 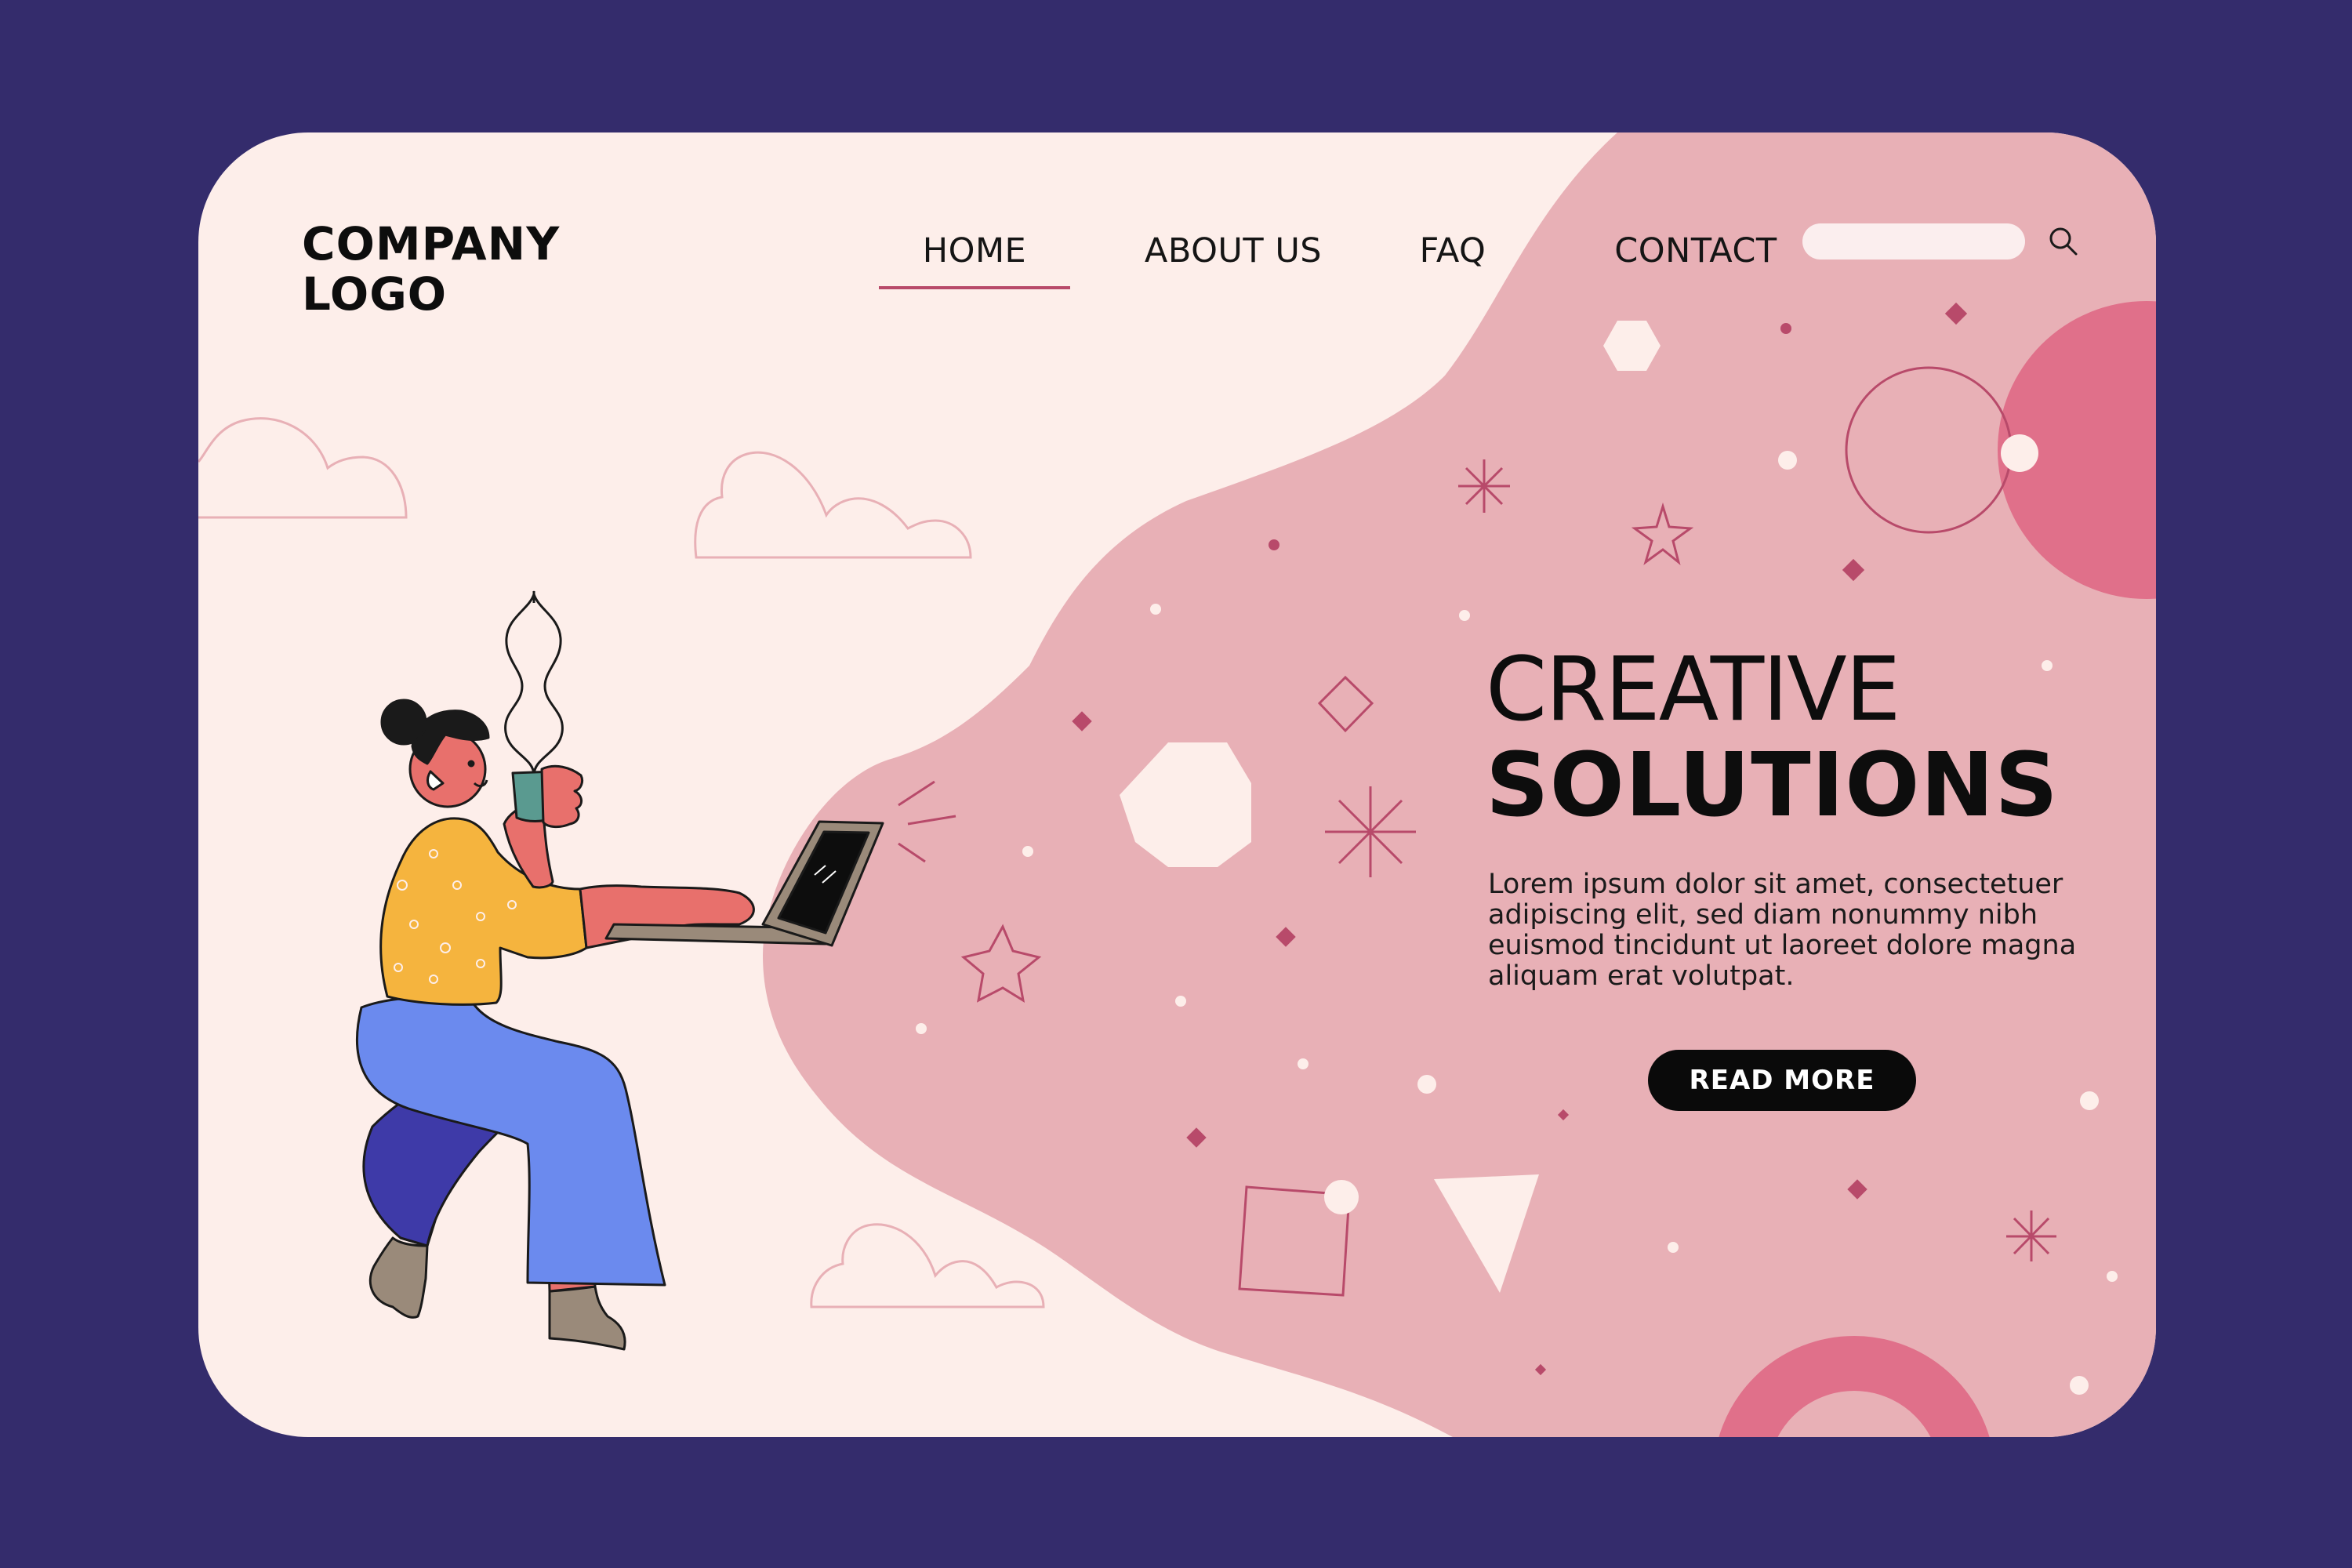 I want to click on nav-item-home: HOME, so click(x=975, y=252).